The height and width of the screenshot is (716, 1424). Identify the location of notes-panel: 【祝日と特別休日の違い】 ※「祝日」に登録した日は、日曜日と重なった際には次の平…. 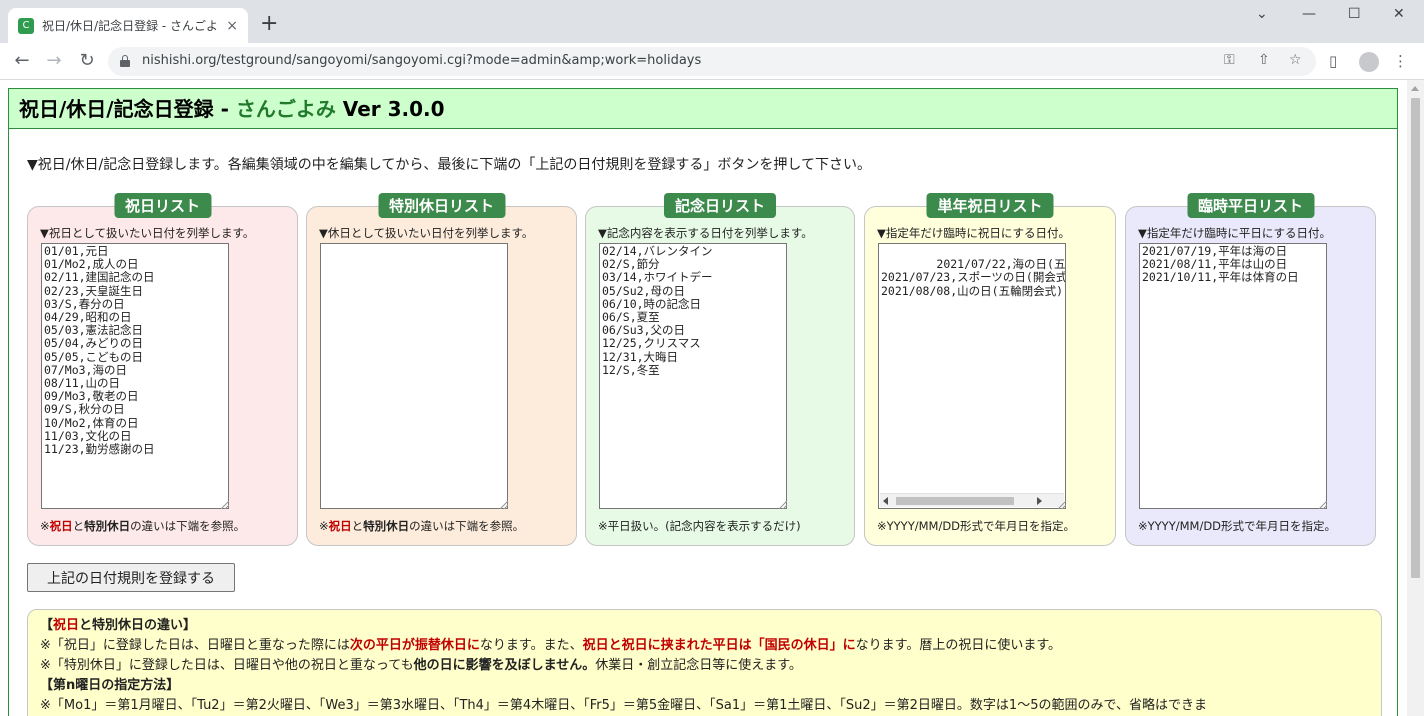
(704, 662).